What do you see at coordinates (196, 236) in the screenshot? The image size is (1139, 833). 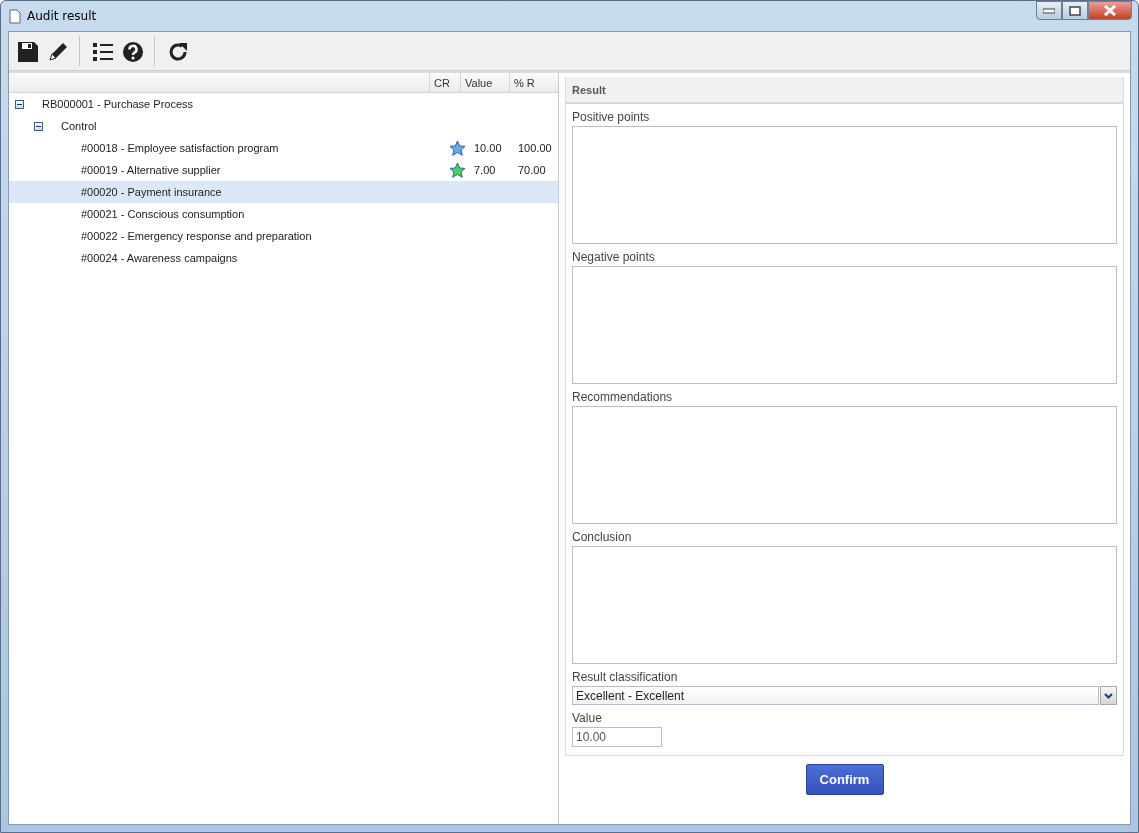 I see `tree-item-label: #00022 - Emergency response and preparation` at bounding box center [196, 236].